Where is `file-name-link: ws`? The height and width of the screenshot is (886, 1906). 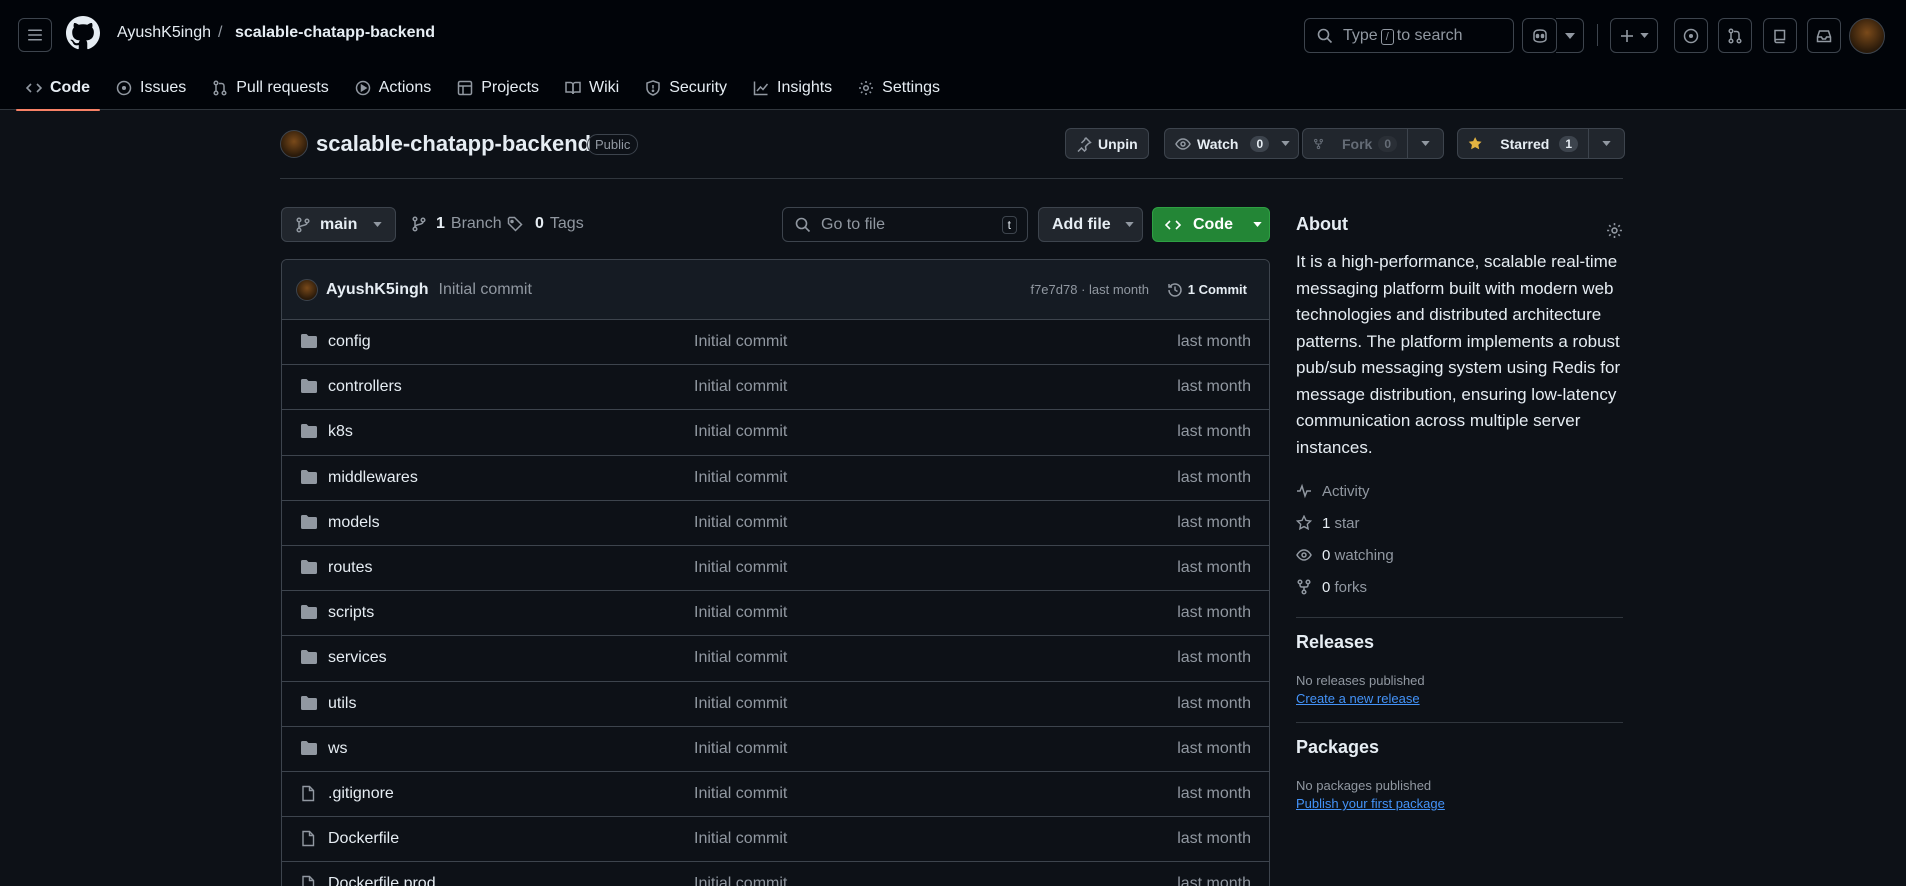 file-name-link: ws is located at coordinates (338, 749).